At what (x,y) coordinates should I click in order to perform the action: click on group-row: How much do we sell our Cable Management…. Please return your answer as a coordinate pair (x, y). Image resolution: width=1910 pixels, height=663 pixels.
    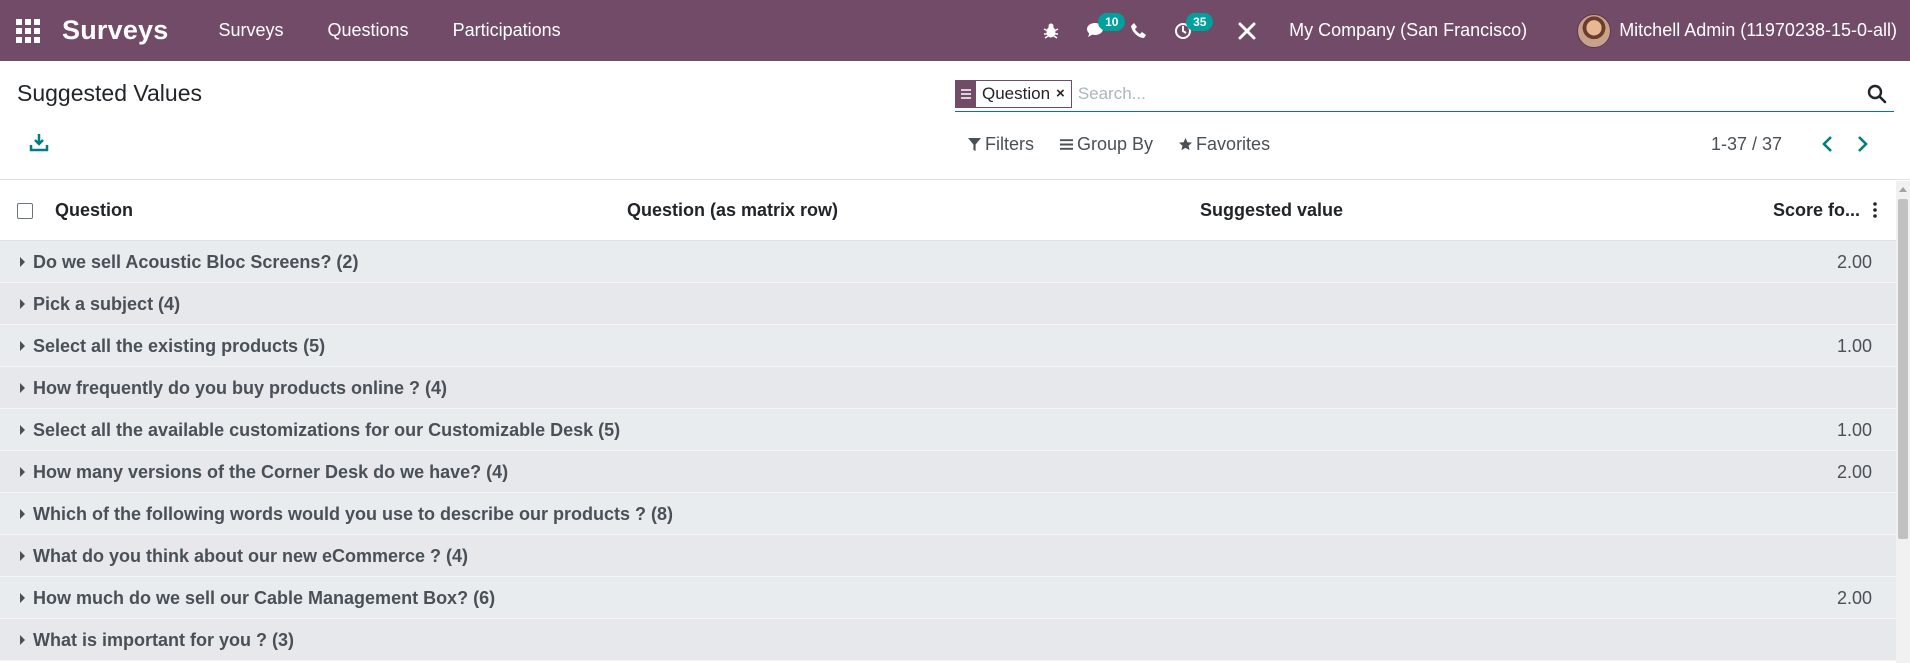
    Looking at the image, I should click on (948, 598).